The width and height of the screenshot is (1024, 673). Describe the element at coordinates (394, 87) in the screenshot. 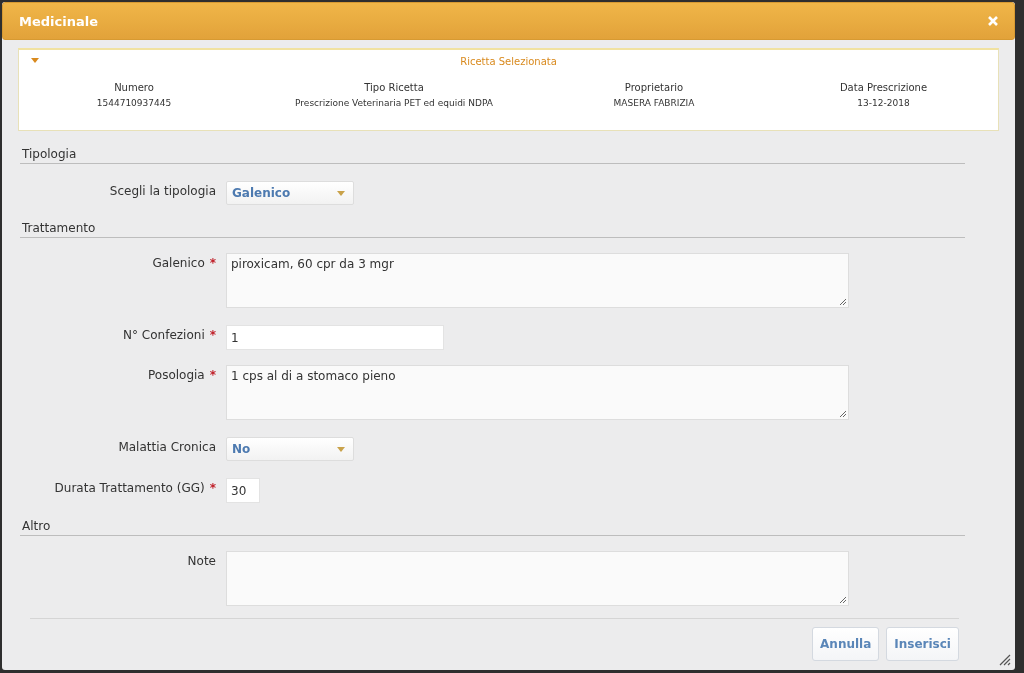

I see `column-label: Tipo Ricetta` at that location.